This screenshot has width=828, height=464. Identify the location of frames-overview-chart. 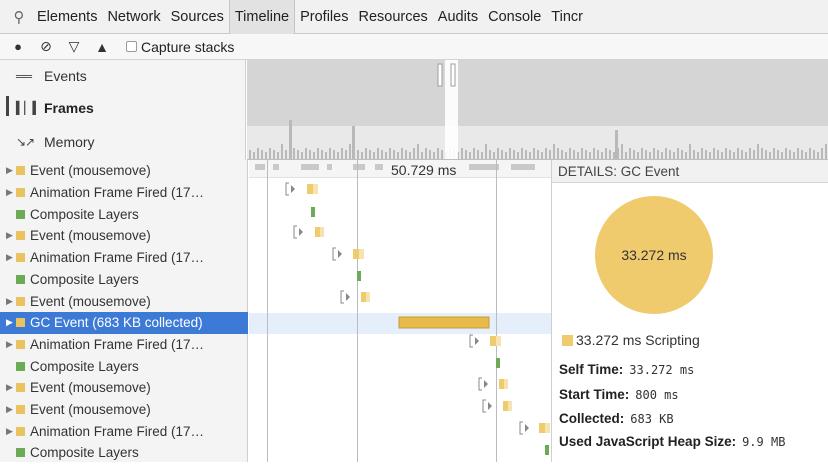
(537, 109).